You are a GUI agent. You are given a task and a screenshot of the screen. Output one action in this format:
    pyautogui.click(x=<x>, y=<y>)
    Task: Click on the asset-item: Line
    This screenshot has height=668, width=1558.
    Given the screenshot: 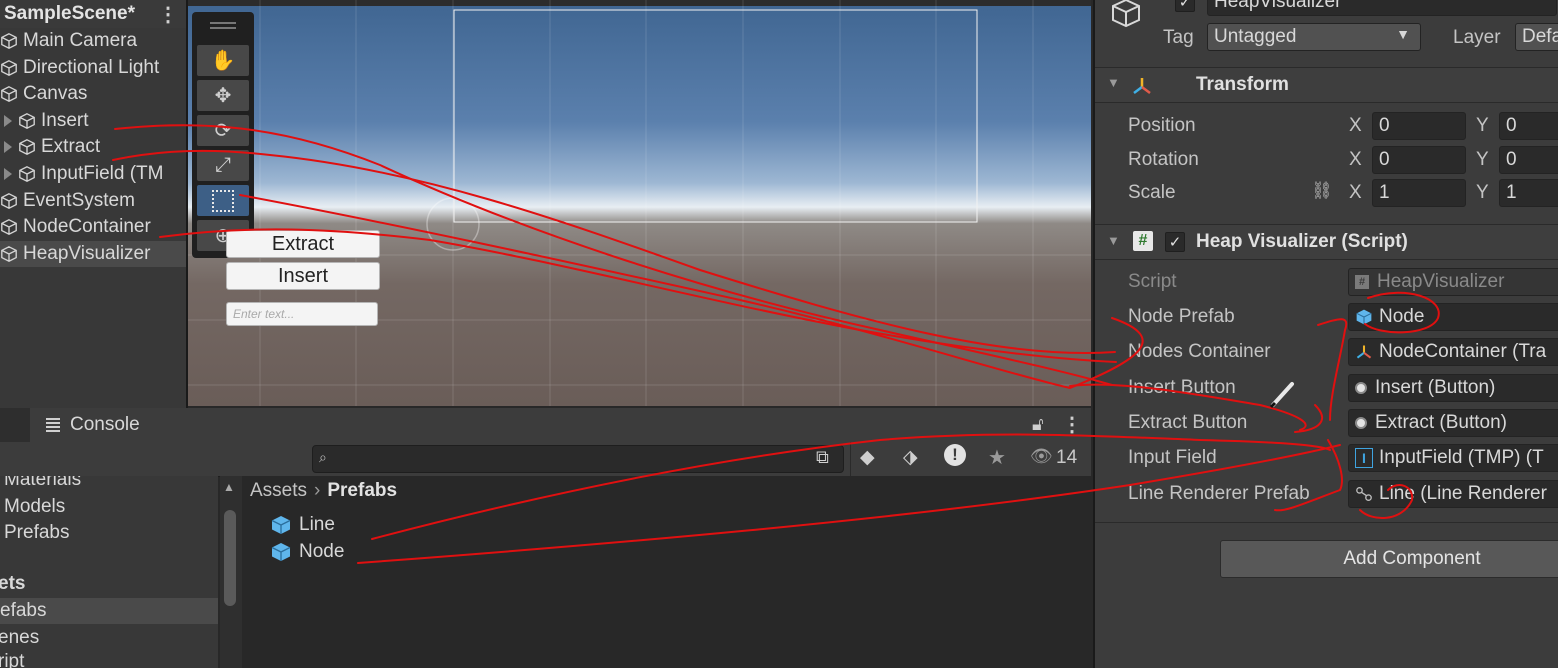 What is the action you would take?
    pyautogui.click(x=302, y=525)
    